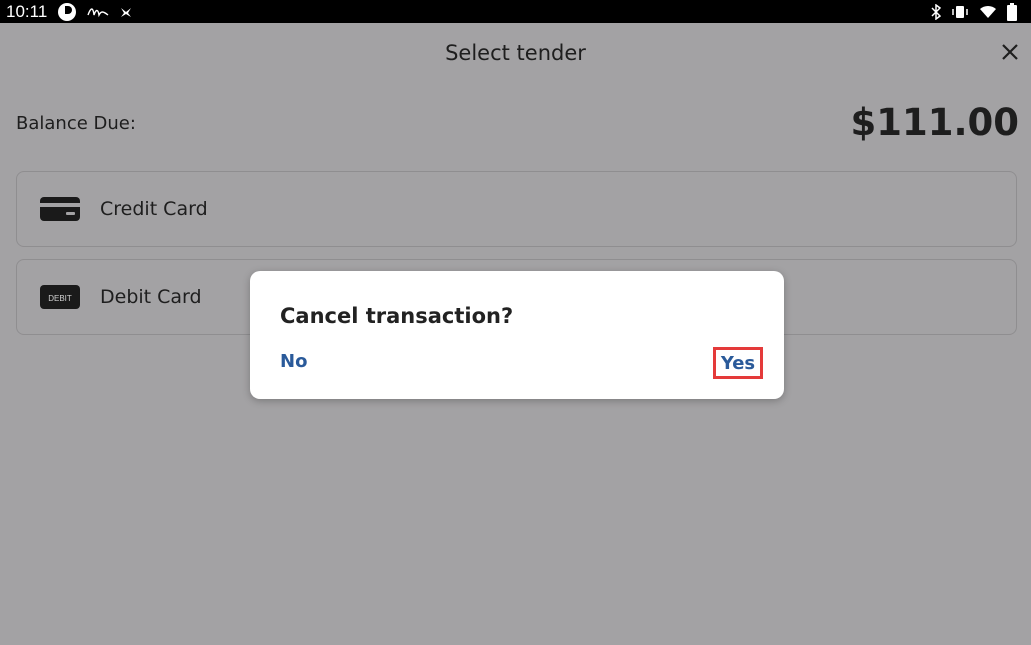  Describe the element at coordinates (516, 209) in the screenshot. I see `tender-credit-card: Credit Card` at that location.